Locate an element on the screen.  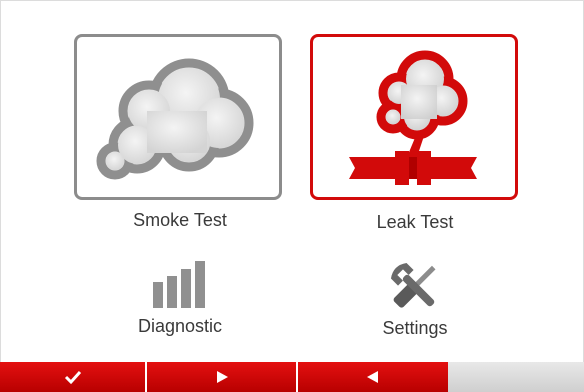
leak-test-label: Leak Test is located at coordinates (415, 222).